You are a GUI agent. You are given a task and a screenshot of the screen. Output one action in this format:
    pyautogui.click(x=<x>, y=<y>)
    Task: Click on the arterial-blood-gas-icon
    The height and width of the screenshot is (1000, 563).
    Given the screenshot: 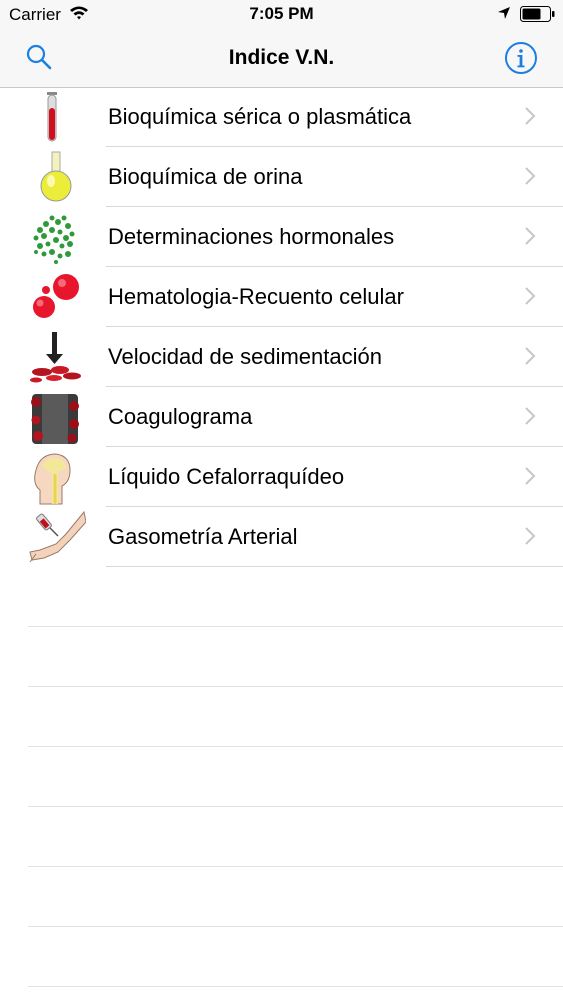 What is the action you would take?
    pyautogui.click(x=56, y=538)
    